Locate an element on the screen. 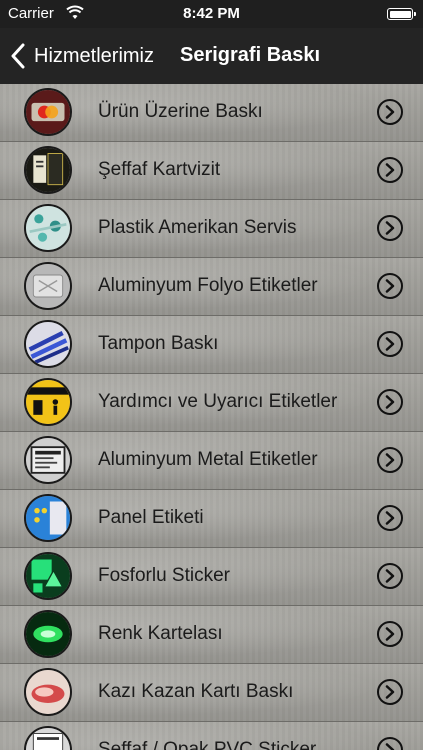  item-label: Renk Kartelası is located at coordinates (160, 633).